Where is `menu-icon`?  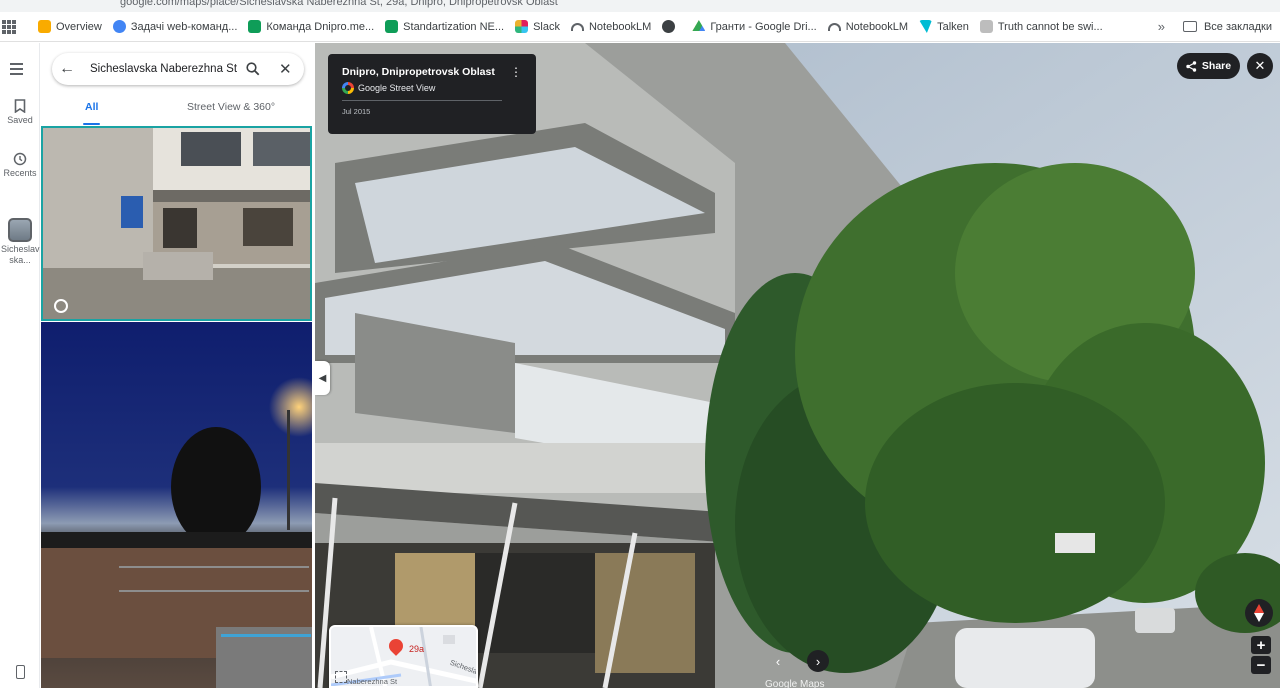
menu-icon is located at coordinates (16, 70).